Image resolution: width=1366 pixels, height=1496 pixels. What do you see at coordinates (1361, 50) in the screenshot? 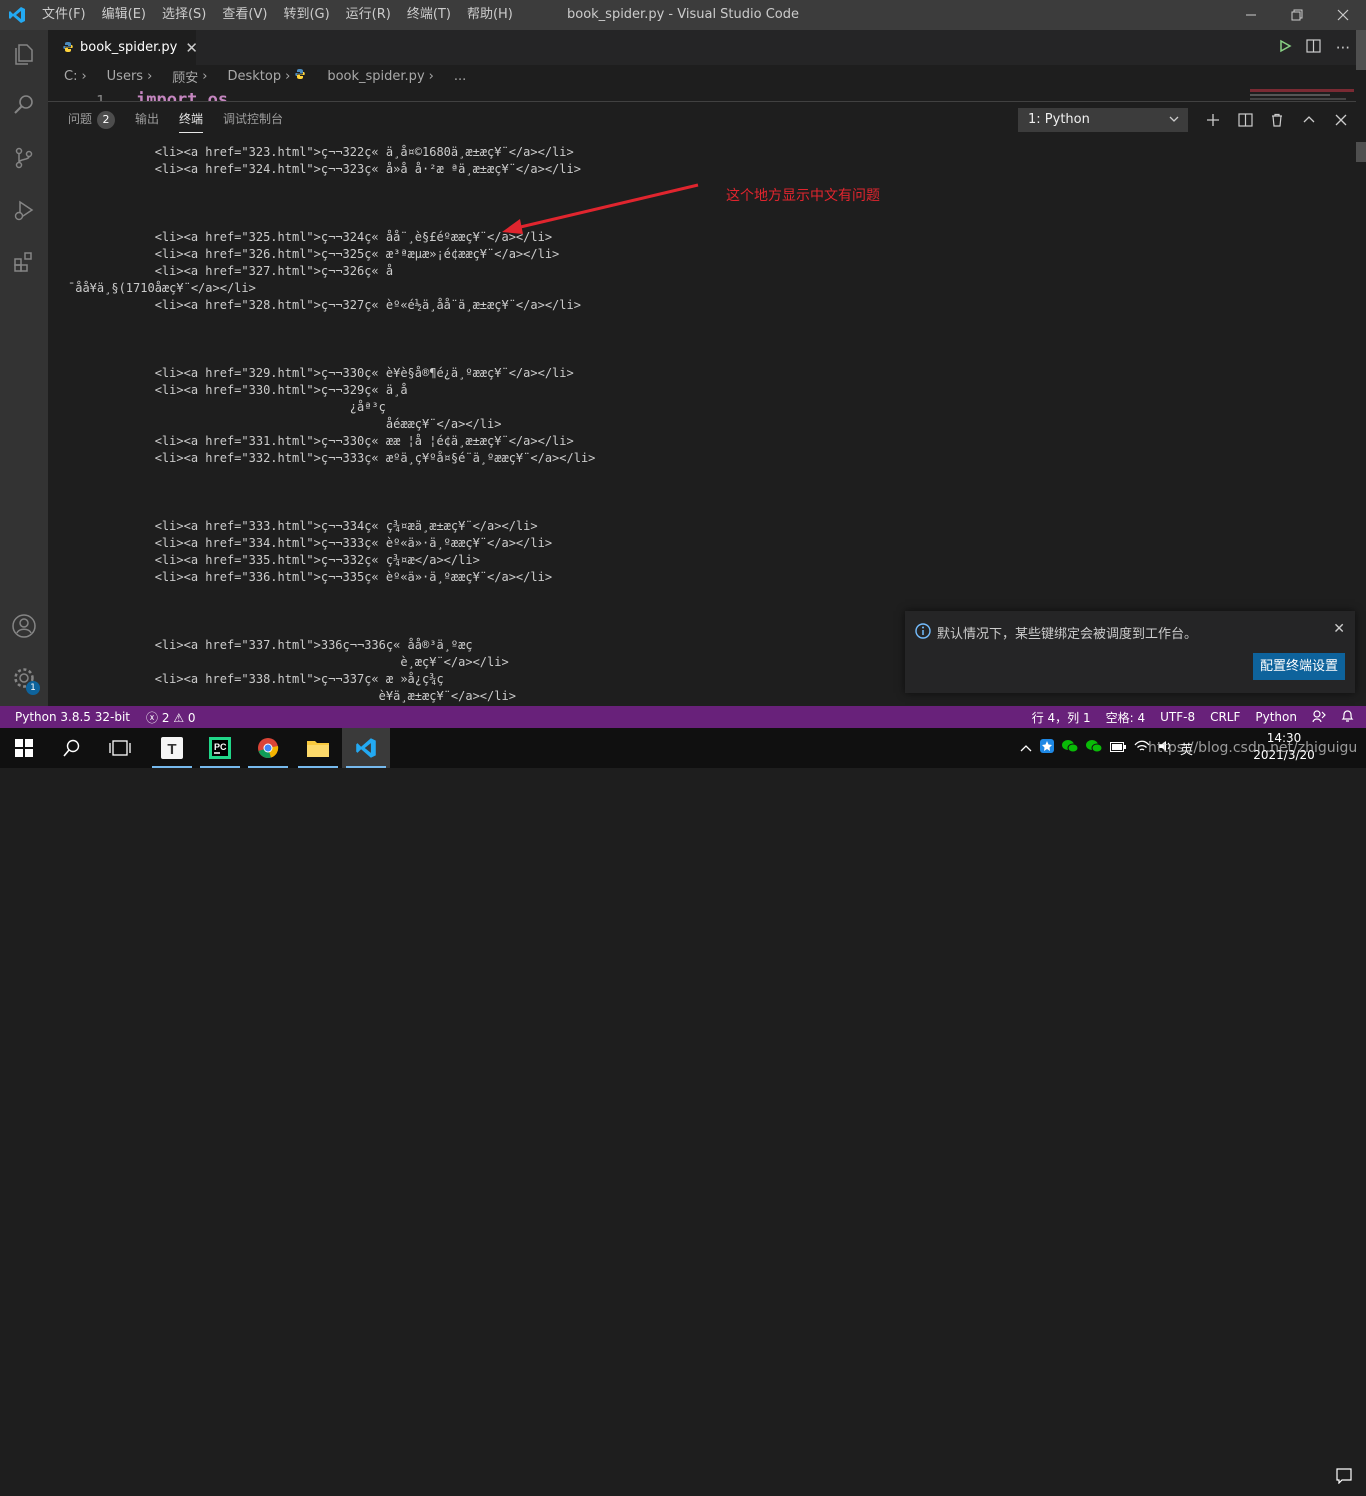
I see `editor-scrollbar-thumb` at bounding box center [1361, 50].